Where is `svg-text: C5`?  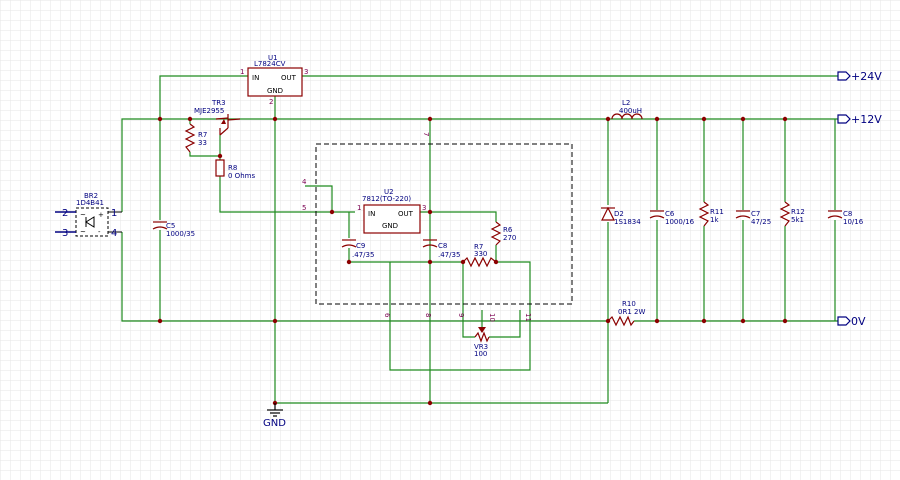 svg-text: C5 is located at coordinates (170, 226).